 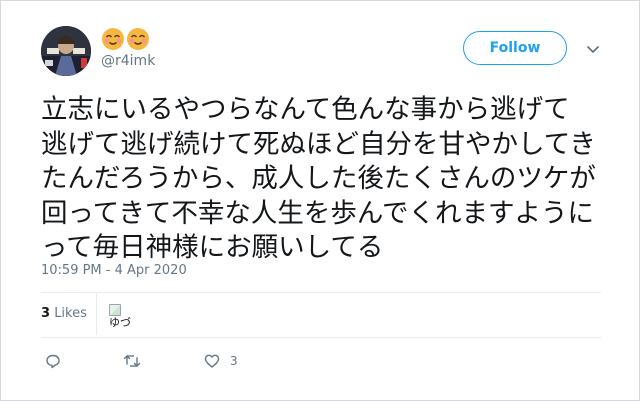 What do you see at coordinates (318, 213) in the screenshot?
I see `tweet-text-line: 回ってきて不幸な人生を歩んでくれますように` at bounding box center [318, 213].